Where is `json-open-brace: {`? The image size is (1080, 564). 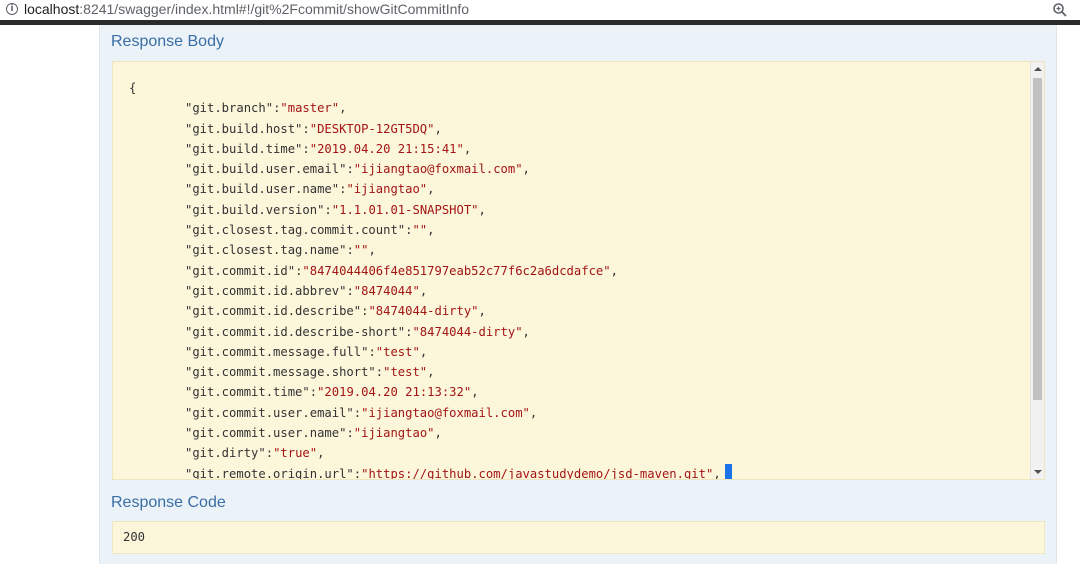 json-open-brace: { is located at coordinates (133, 88).